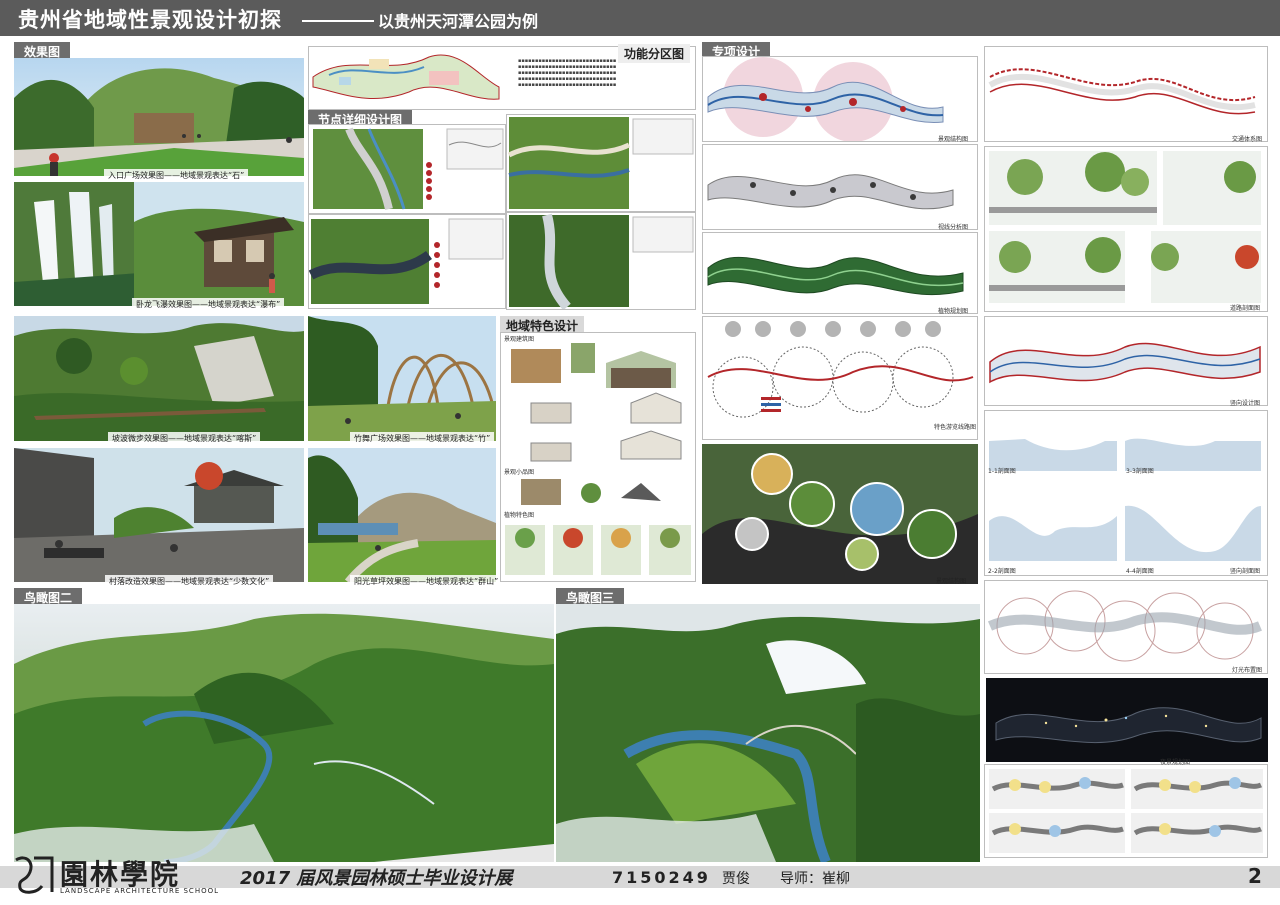 This screenshot has height=905, width=1280. What do you see at coordinates (1245, 403) in the screenshot?
I see `label-vertical-design: 竖向设计图` at bounding box center [1245, 403].